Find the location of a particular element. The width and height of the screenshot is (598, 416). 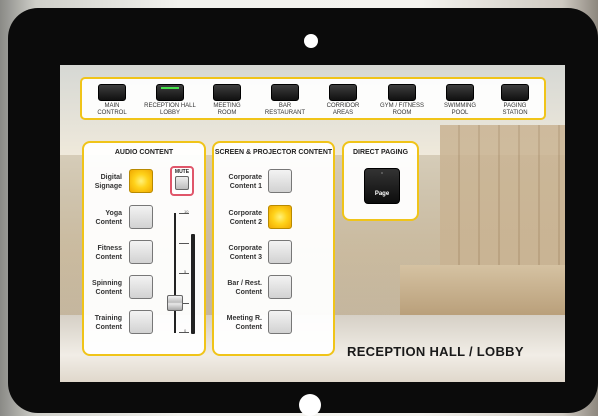

nav-item-main-control: MAIN CONTROL is located at coordinates (112, 100).